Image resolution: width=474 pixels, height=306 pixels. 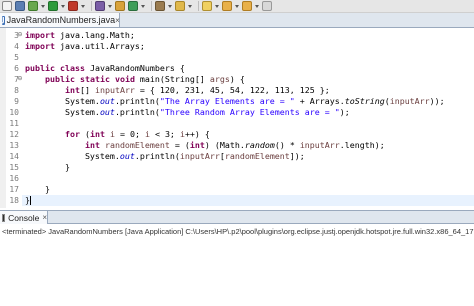 What do you see at coordinates (247, 6) in the screenshot?
I see `forward-icon` at bounding box center [247, 6].